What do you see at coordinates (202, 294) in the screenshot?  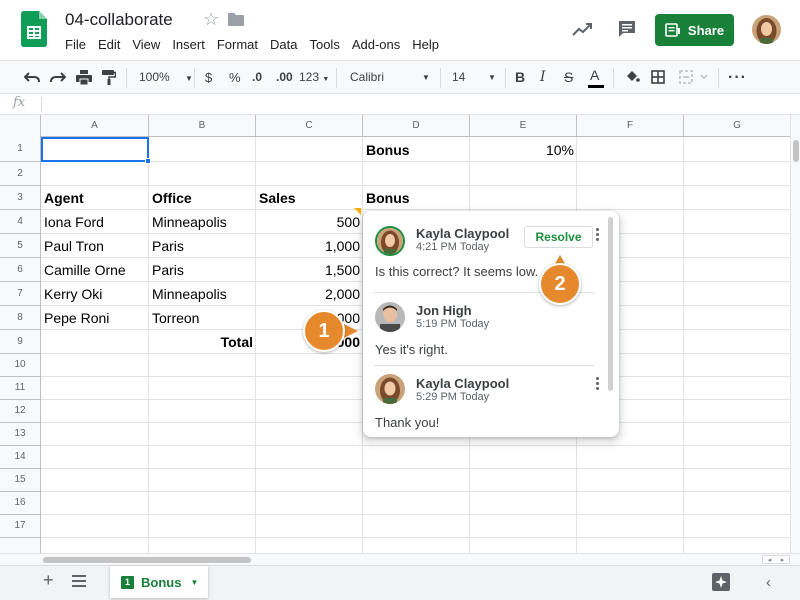 I see `cell-b7: Minneapolis` at bounding box center [202, 294].